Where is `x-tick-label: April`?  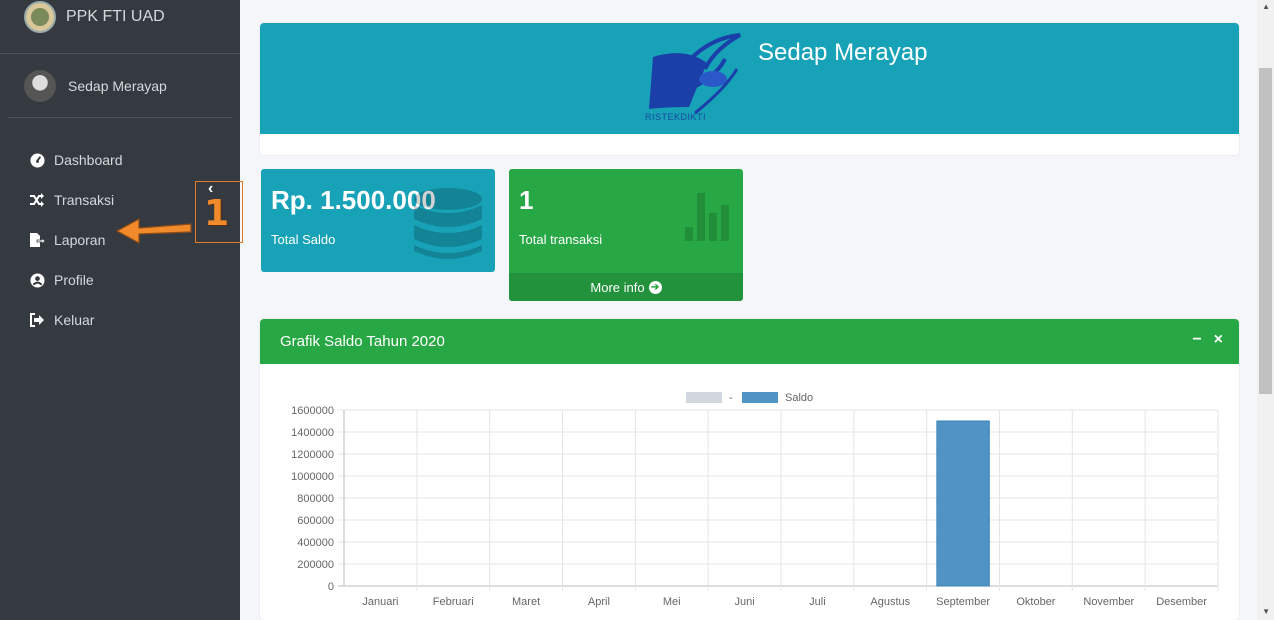 x-tick-label: April is located at coordinates (599, 602).